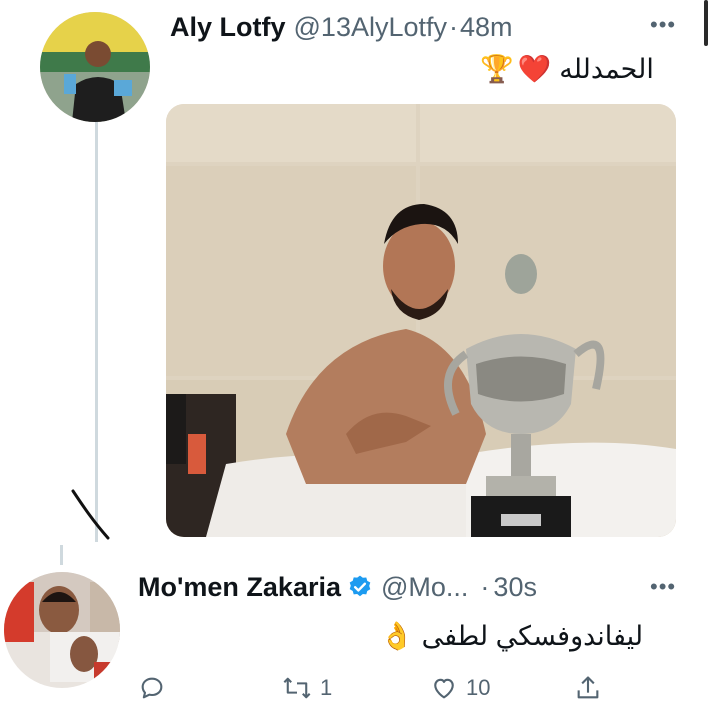  I want to click on like-button: 10, so click(460, 688).